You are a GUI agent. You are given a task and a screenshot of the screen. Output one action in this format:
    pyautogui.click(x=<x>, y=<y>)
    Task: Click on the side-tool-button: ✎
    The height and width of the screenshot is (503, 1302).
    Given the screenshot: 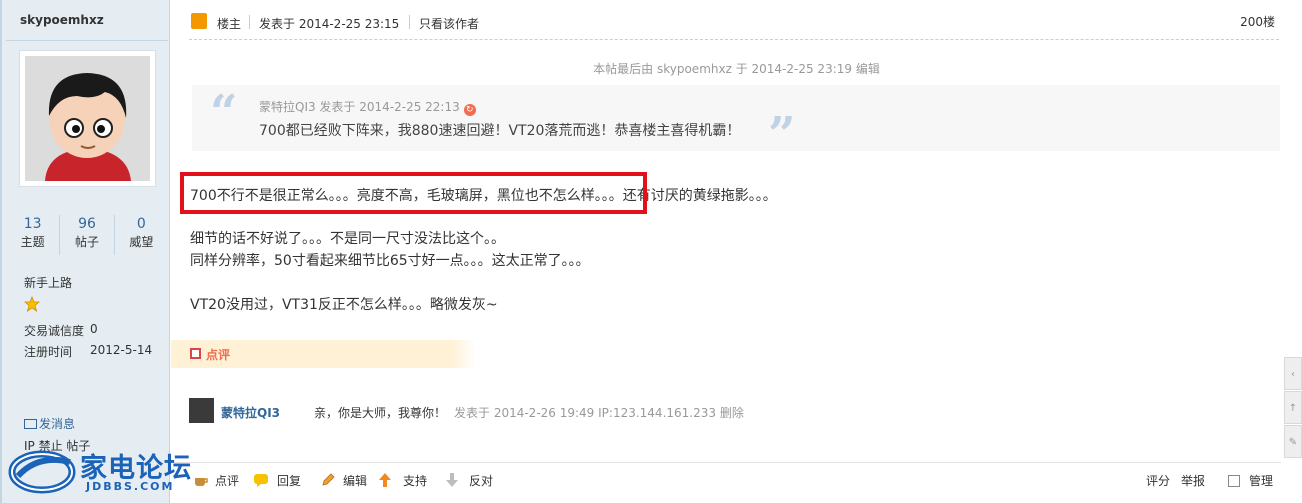 What is the action you would take?
    pyautogui.click(x=1293, y=441)
    